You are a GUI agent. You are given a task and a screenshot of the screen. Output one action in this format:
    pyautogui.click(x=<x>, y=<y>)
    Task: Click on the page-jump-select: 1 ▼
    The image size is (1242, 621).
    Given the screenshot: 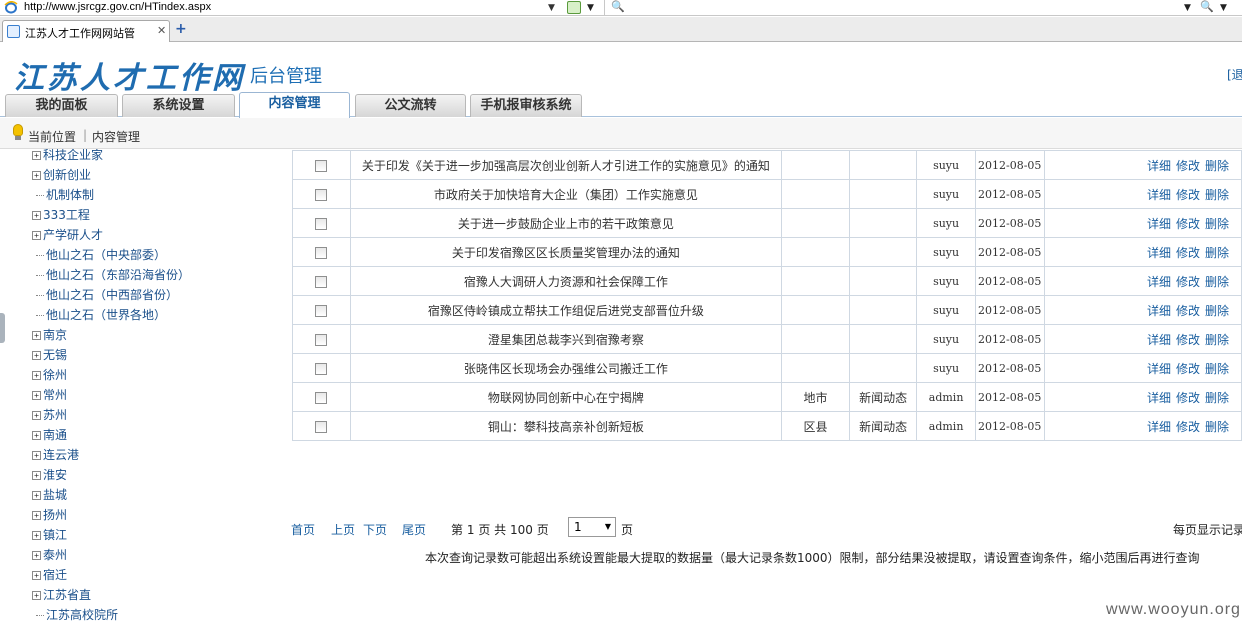 What is the action you would take?
    pyautogui.click(x=592, y=527)
    